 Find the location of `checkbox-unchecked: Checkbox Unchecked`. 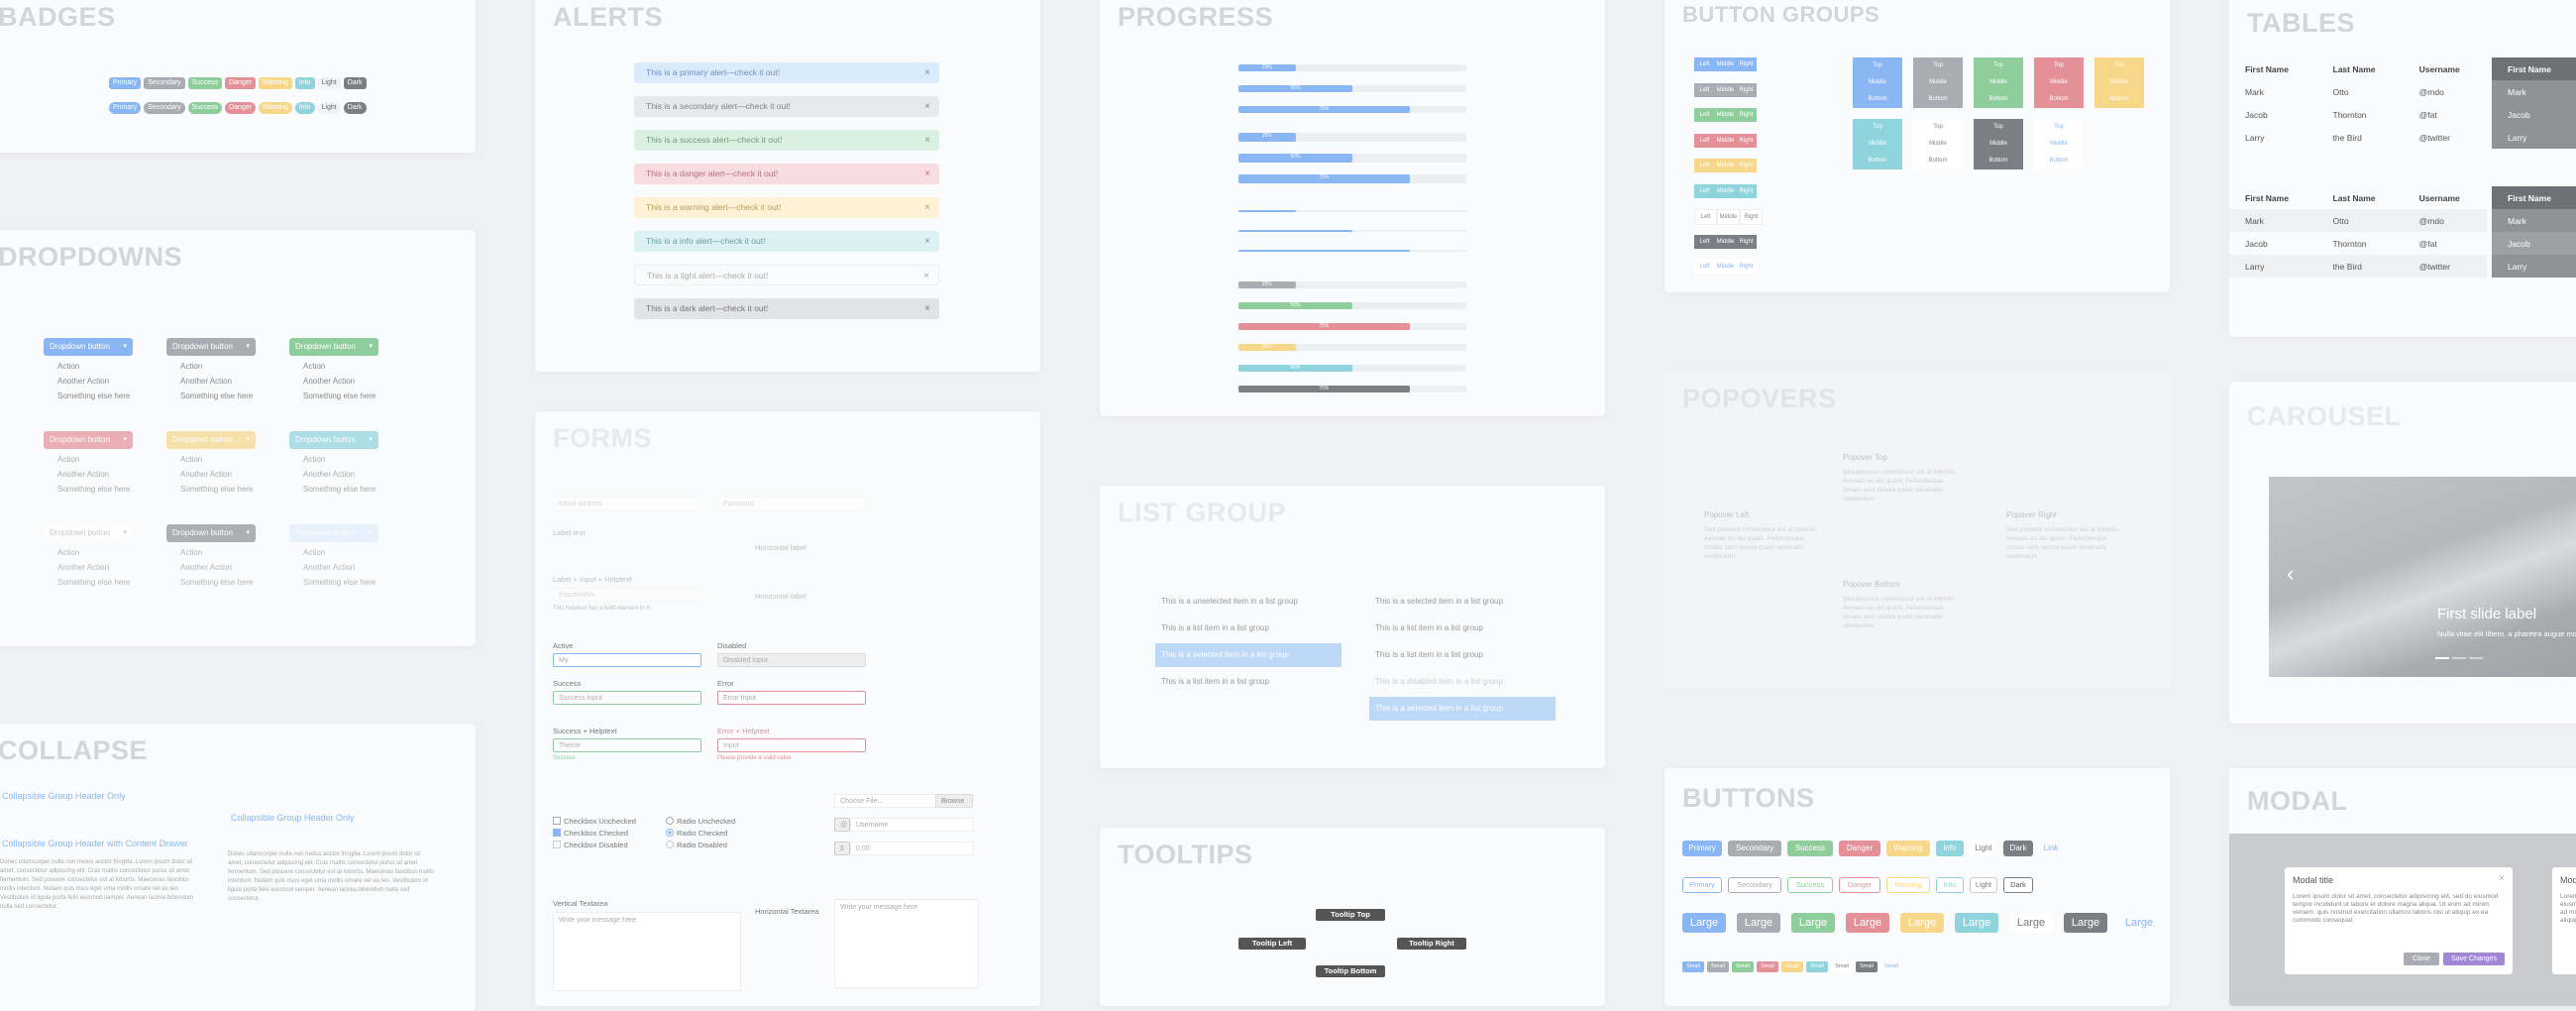

checkbox-unchecked: Checkbox Unchecked is located at coordinates (594, 821).